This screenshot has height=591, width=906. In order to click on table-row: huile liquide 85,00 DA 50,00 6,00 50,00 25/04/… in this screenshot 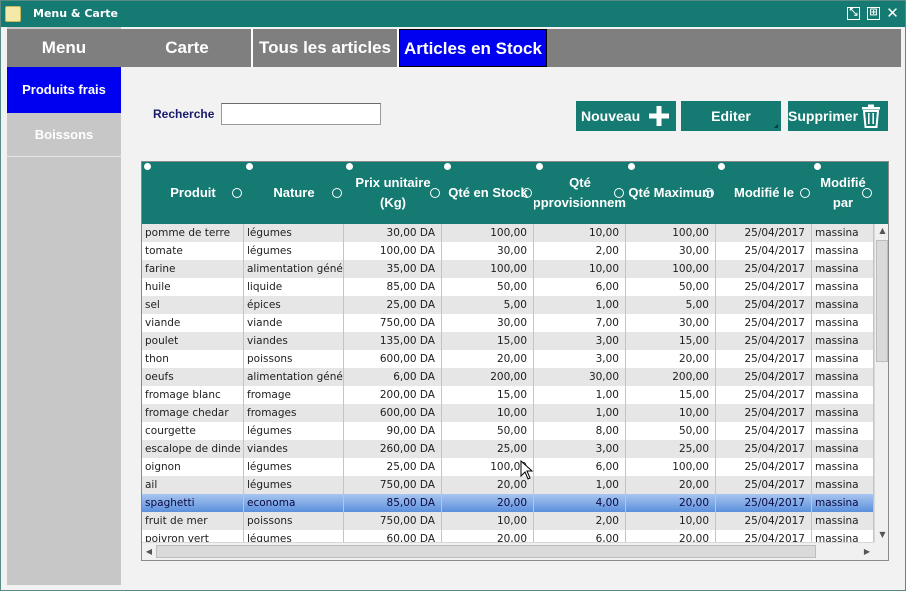, I will do `click(508, 287)`.